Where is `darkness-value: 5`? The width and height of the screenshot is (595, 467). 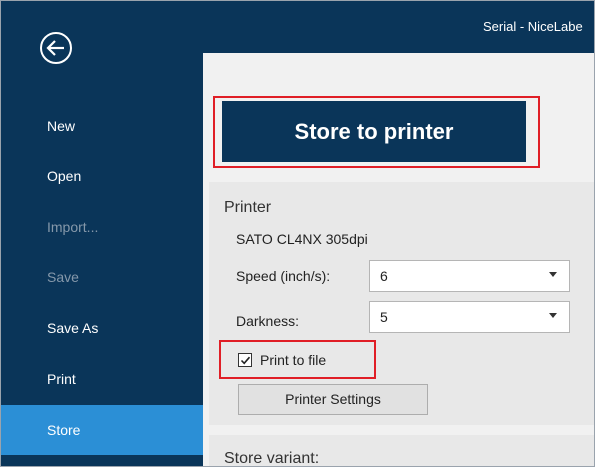 darkness-value: 5 is located at coordinates (384, 317).